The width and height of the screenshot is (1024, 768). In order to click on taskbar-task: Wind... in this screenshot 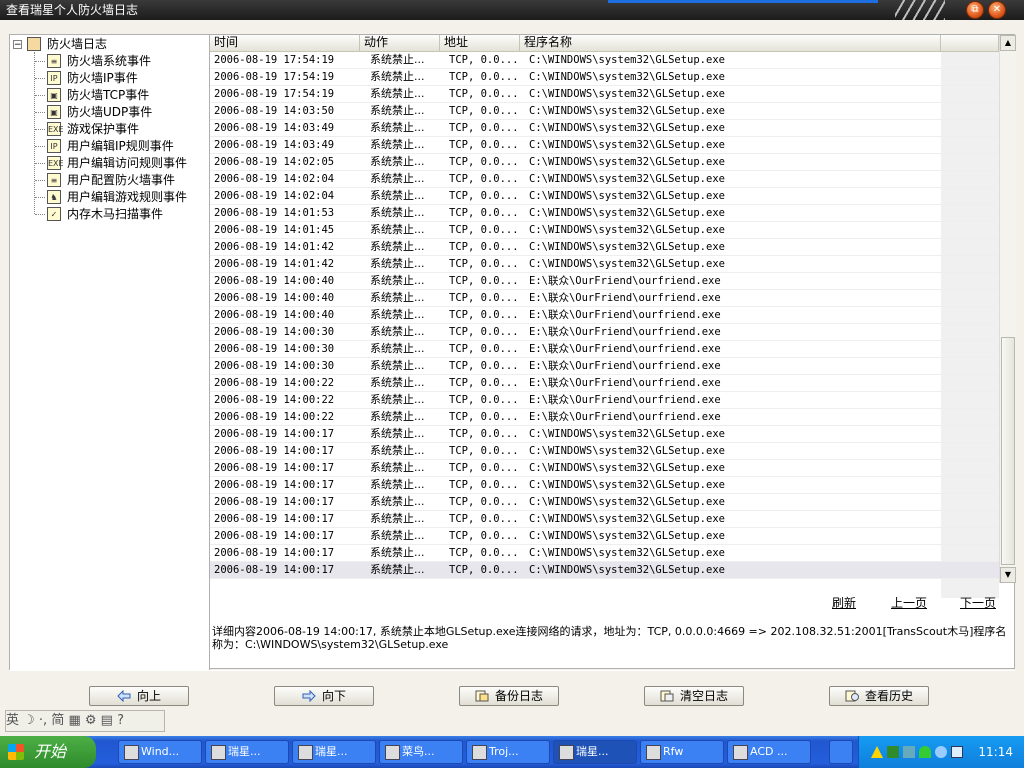, I will do `click(160, 752)`.